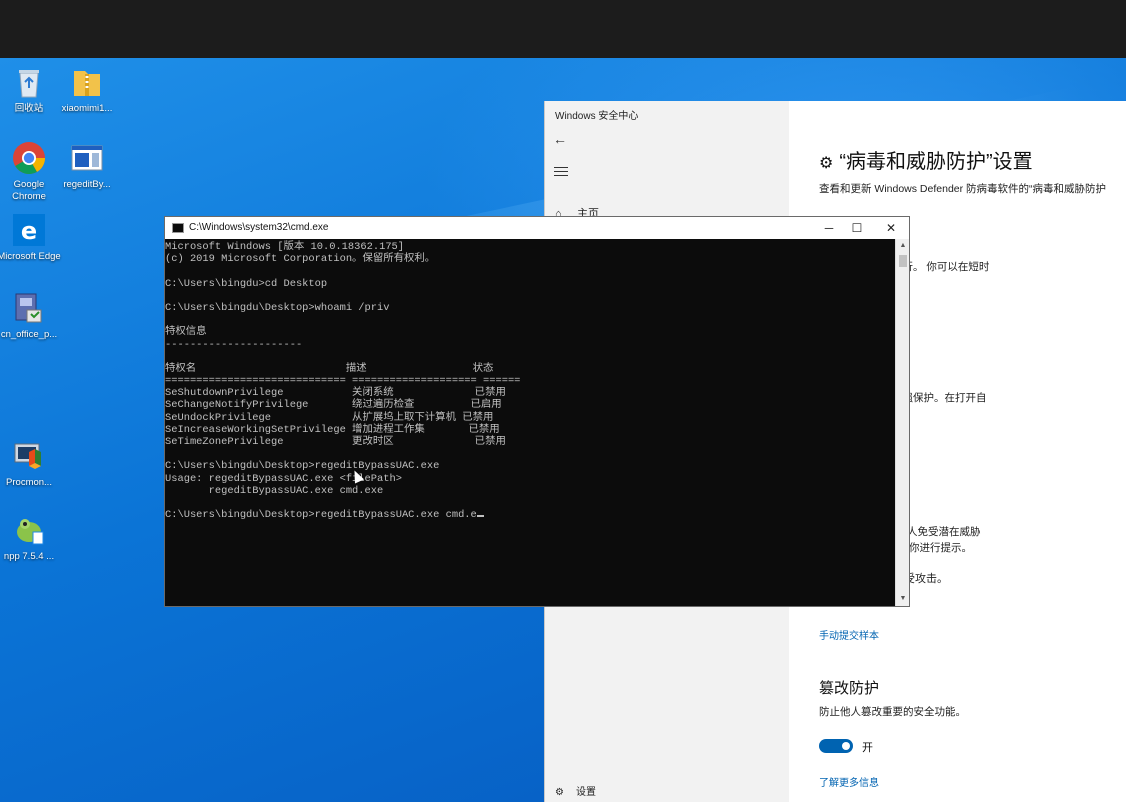 The height and width of the screenshot is (802, 1126). What do you see at coordinates (87, 83) in the screenshot?
I see `zip-folder-icon` at bounding box center [87, 83].